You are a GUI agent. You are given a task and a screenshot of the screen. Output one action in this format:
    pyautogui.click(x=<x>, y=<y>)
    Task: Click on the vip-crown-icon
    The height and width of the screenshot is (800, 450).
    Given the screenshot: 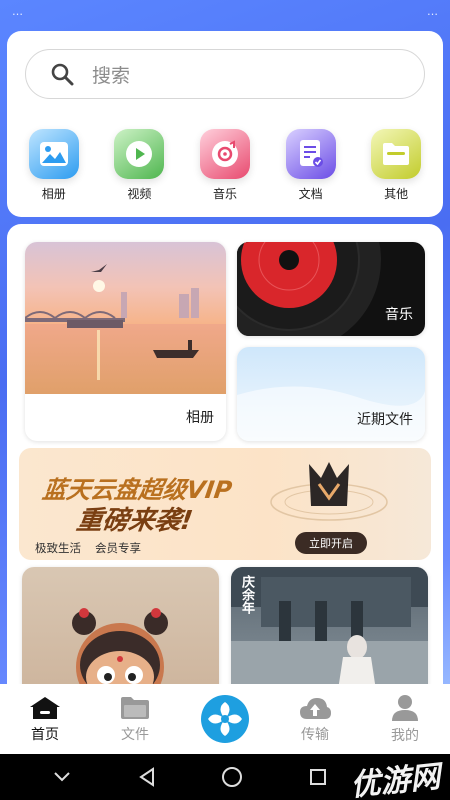 What is the action you would take?
    pyautogui.click(x=329, y=491)
    